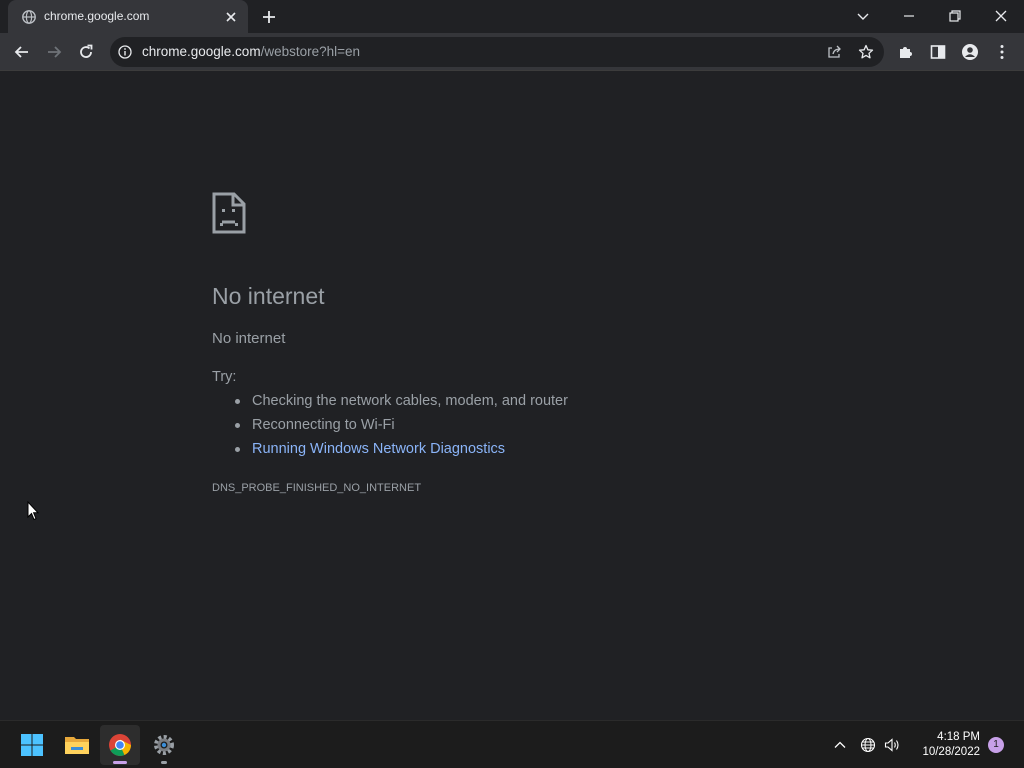 The width and height of the screenshot is (1024, 768). What do you see at coordinates (906, 52) in the screenshot?
I see `extensions-icon` at bounding box center [906, 52].